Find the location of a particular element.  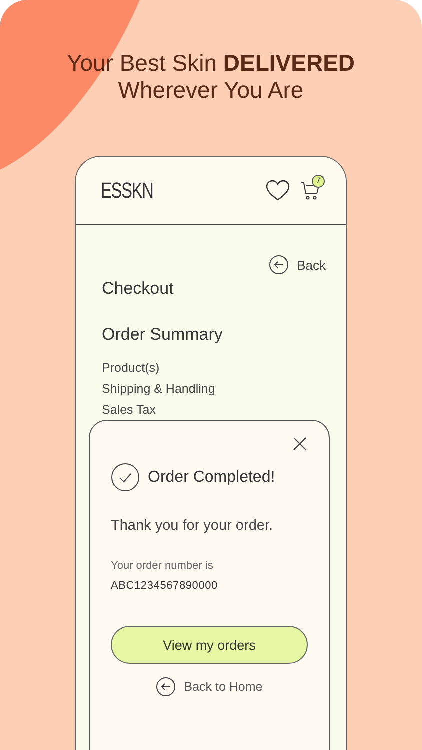

back-link: Back is located at coordinates (297, 265).